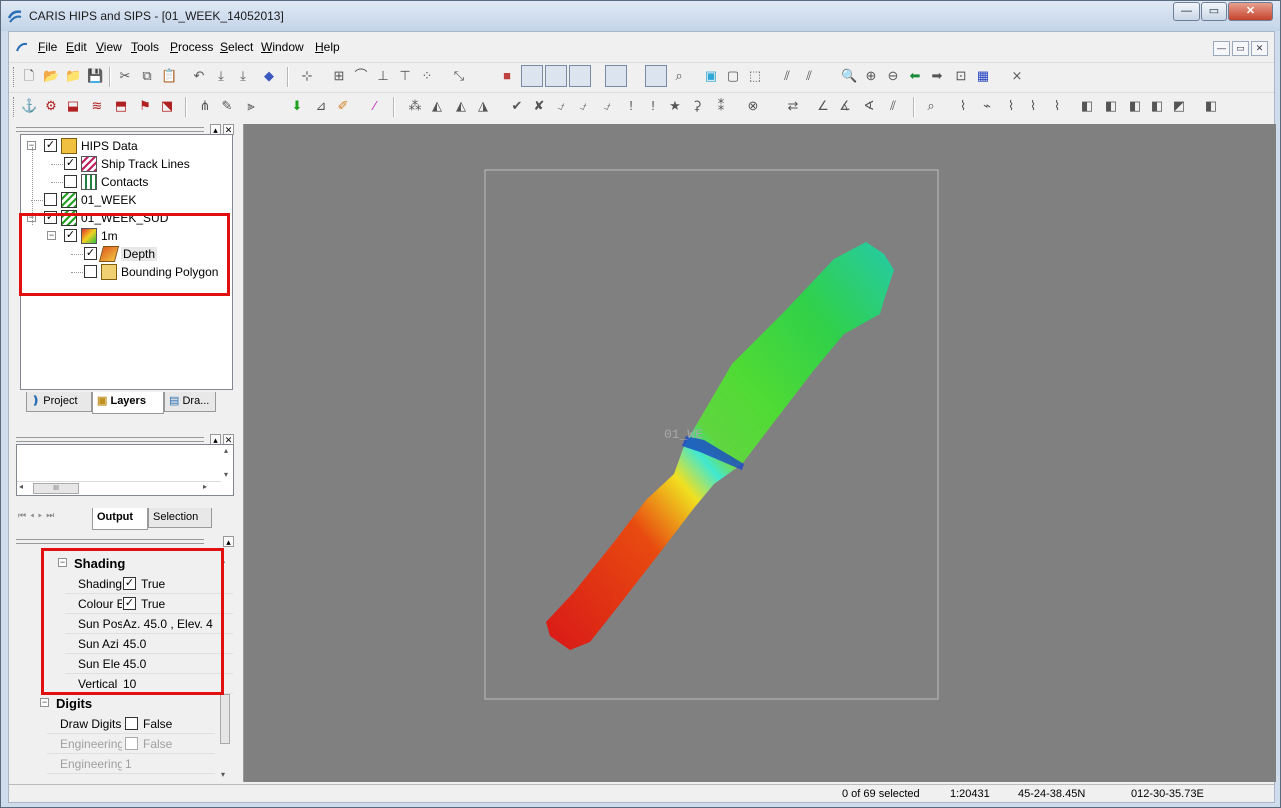 This screenshot has height=808, width=1281. Describe the element at coordinates (405, 76) in the screenshot. I see `merge-icon: ⊤` at that location.